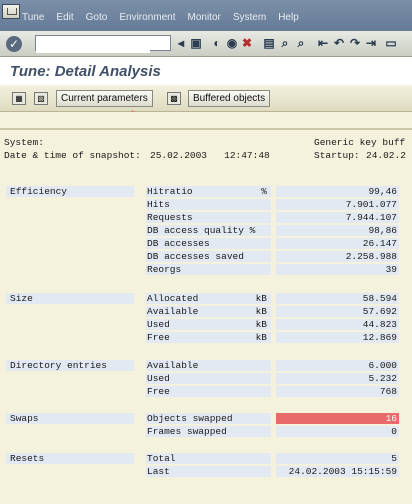 This screenshot has height=504, width=412. I want to click on metric-label: Objects swapped, so click(208, 418).